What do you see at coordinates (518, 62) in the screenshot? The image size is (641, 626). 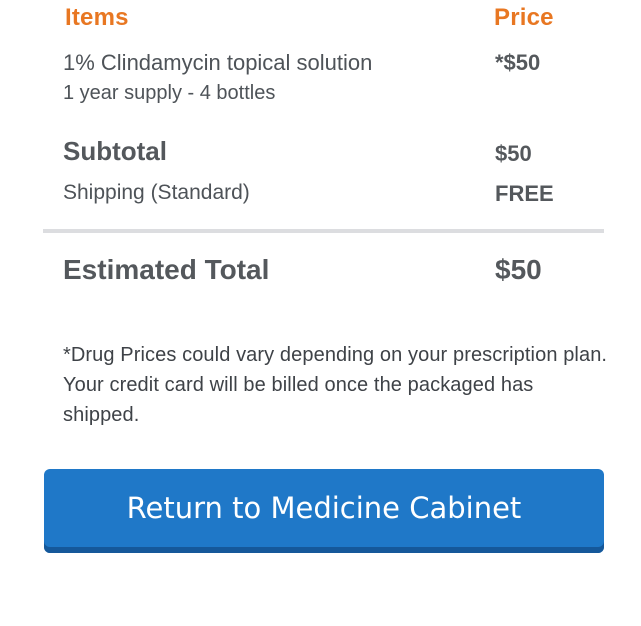 I see `item-price: *$50` at bounding box center [518, 62].